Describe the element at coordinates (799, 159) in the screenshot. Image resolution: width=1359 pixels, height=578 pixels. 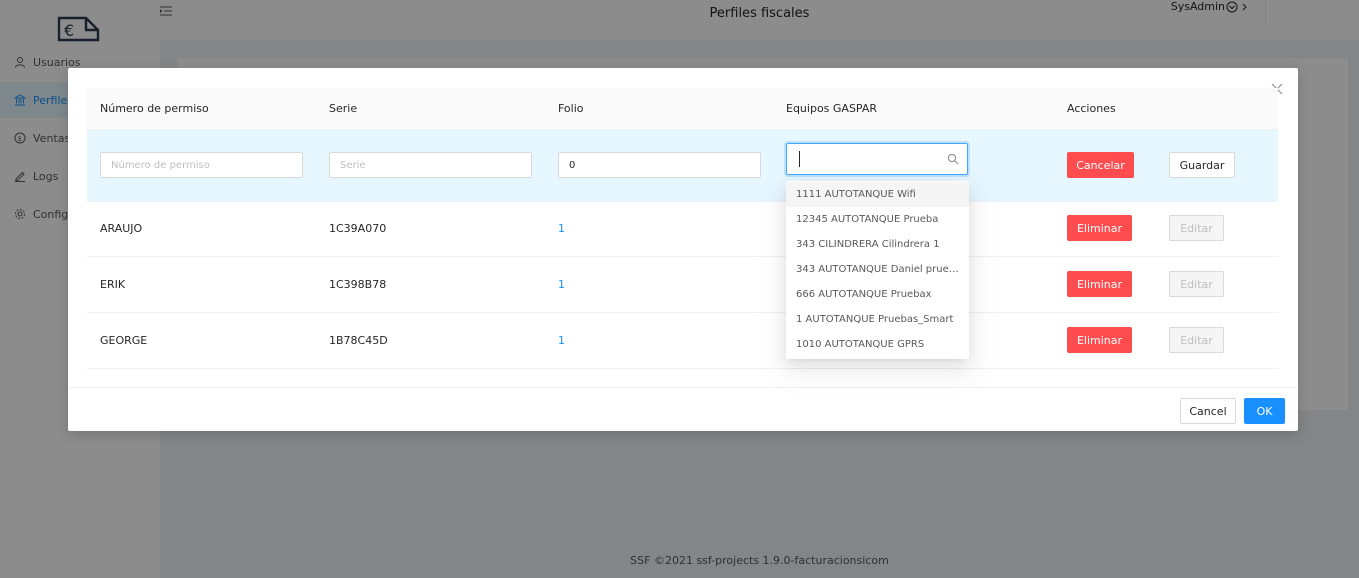
I see `text-cursor` at that location.